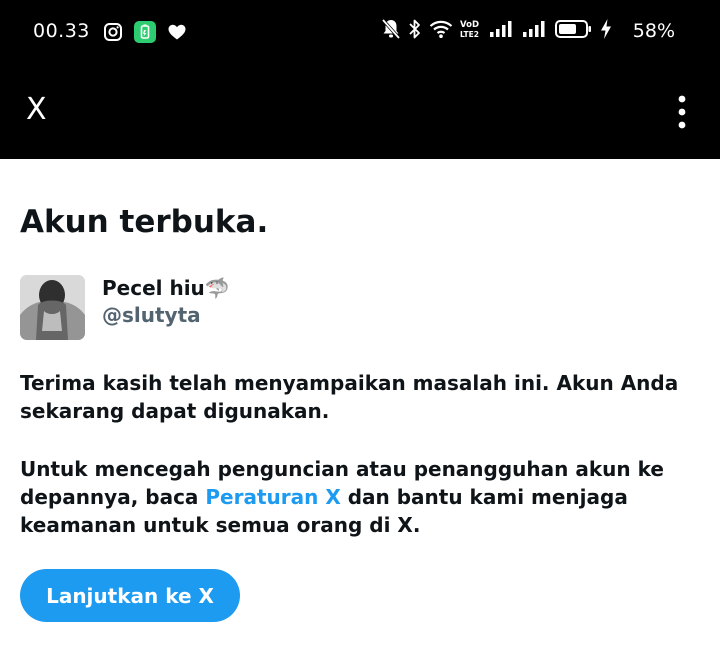  What do you see at coordinates (52, 307) in the screenshot?
I see `avatar` at bounding box center [52, 307].